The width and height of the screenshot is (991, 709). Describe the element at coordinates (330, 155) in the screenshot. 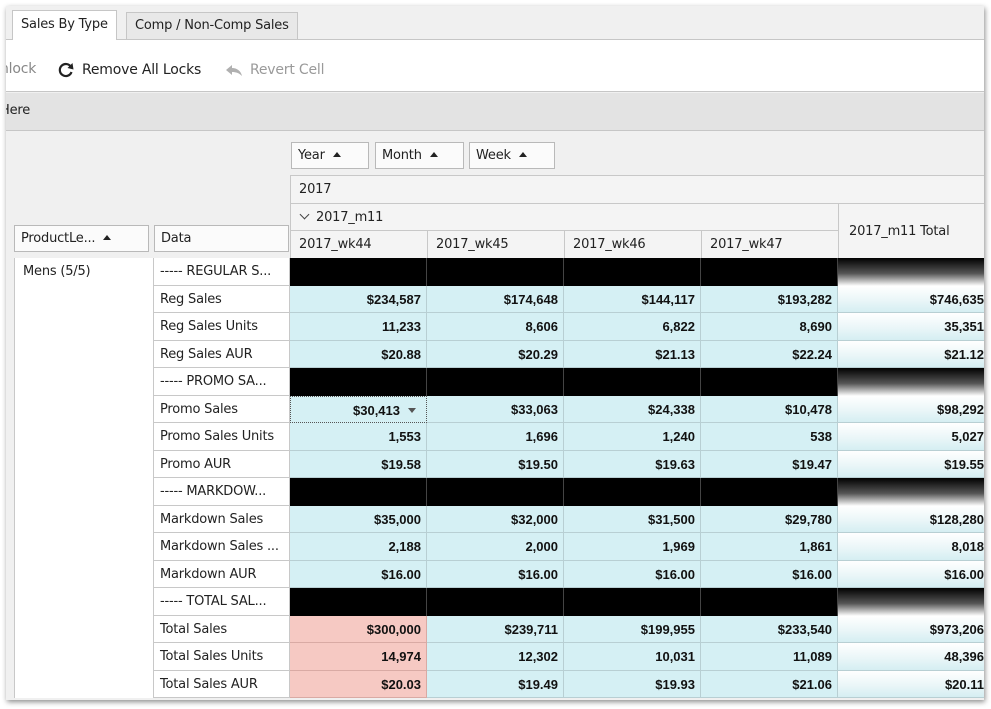

I see `field-year-button: Year` at that location.